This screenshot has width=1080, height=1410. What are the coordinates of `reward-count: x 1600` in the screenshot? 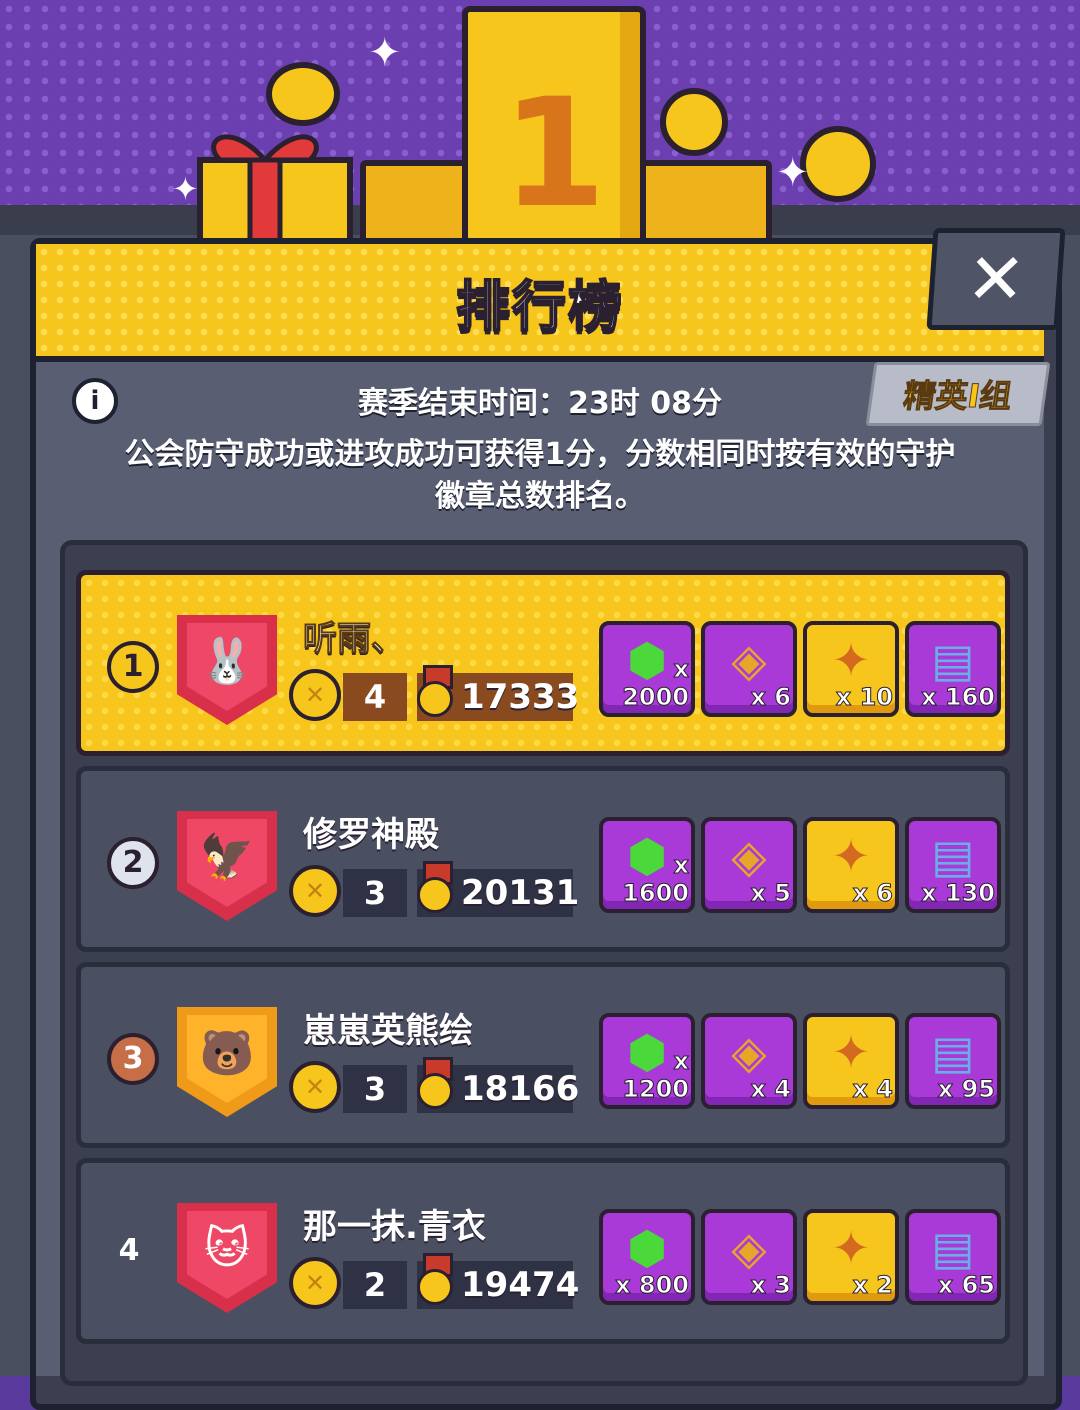 It's located at (656, 879).